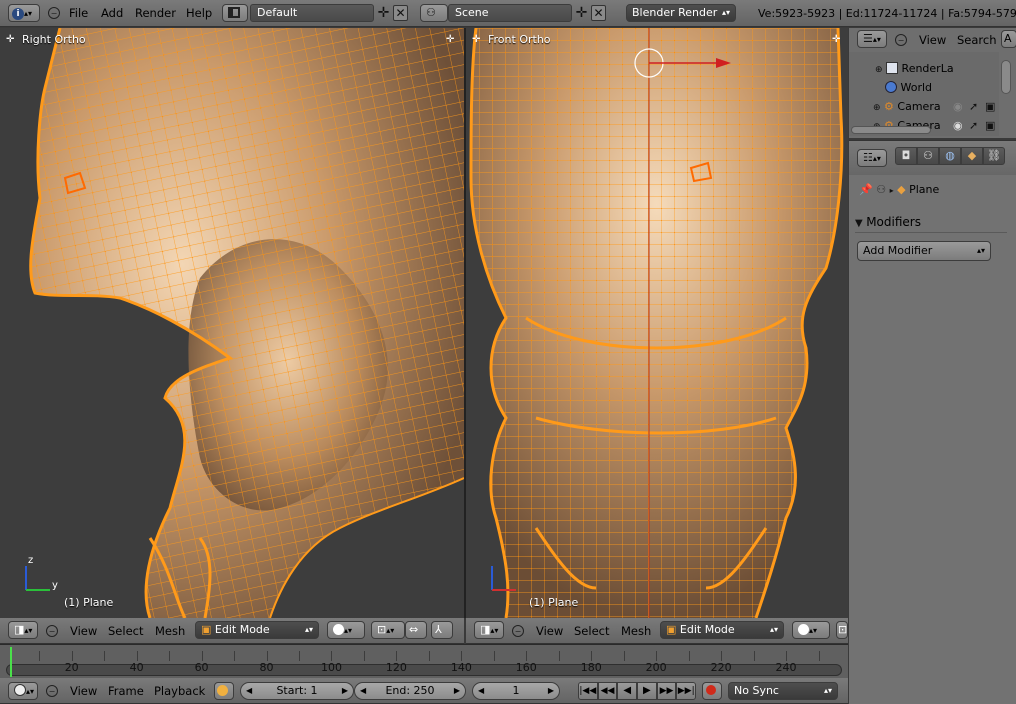 The height and width of the screenshot is (704, 1016). I want to click on editor-type-button: ☰▴▾, so click(872, 39).